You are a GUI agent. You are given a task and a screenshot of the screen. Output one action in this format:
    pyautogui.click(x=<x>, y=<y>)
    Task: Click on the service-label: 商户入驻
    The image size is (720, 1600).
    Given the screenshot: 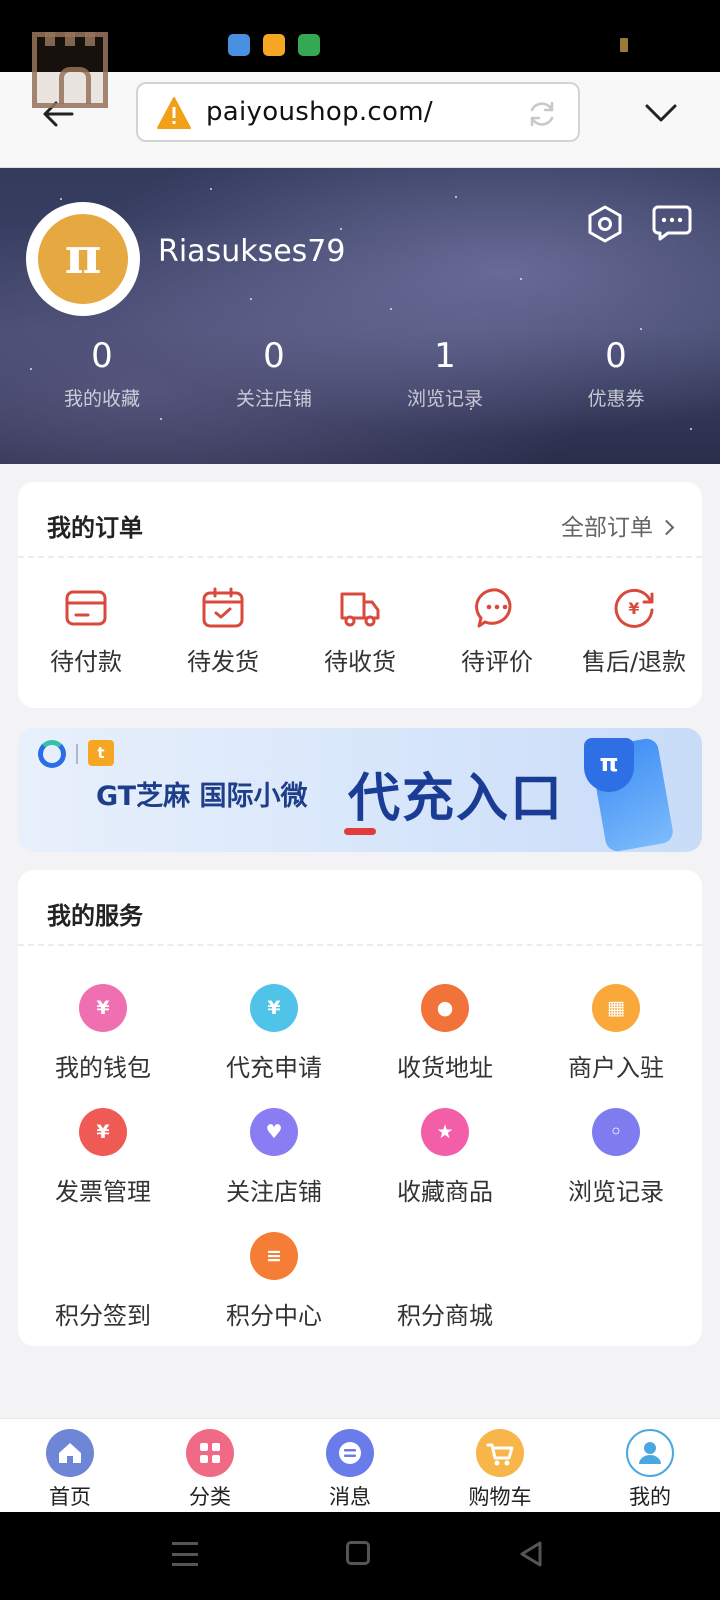 What is the action you would take?
    pyautogui.click(x=616, y=1068)
    